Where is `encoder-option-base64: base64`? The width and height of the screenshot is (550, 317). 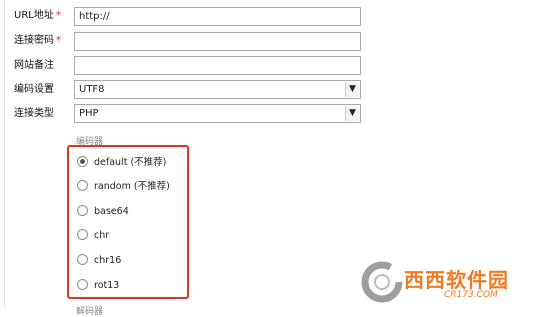 encoder-option-base64: base64 is located at coordinates (103, 212).